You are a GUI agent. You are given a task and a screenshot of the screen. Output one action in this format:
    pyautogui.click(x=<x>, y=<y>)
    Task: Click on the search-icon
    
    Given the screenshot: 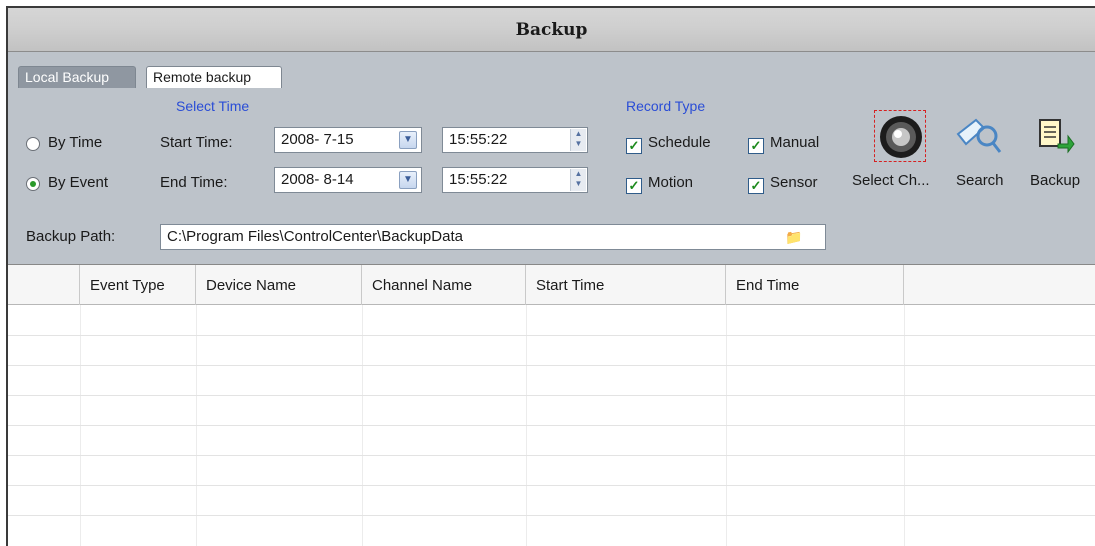 What is the action you would take?
    pyautogui.click(x=978, y=136)
    